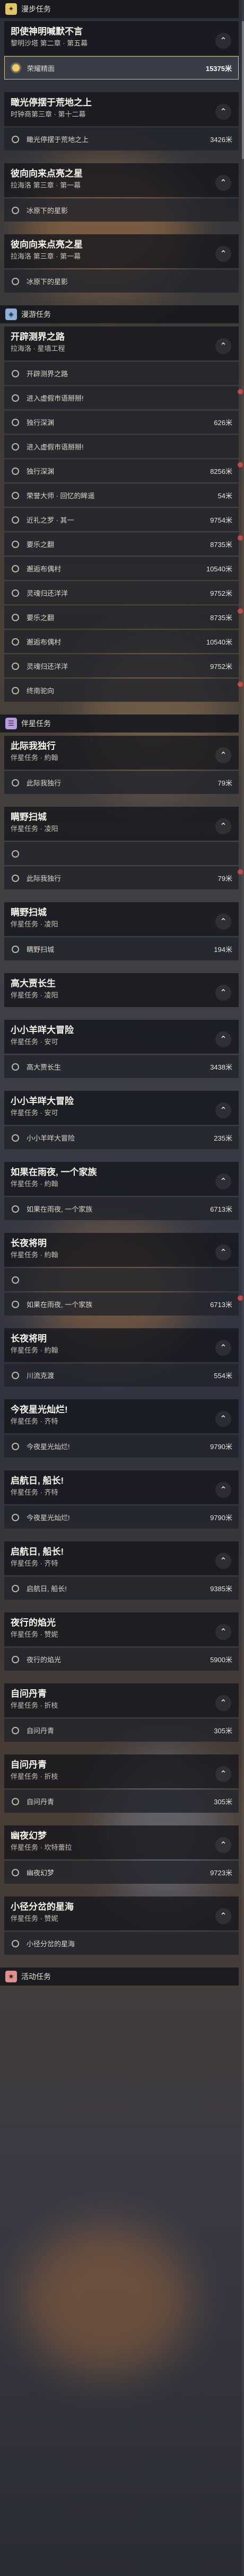  Describe the element at coordinates (47, 32) in the screenshot. I see `quest-title: 即使神明喊默不言` at that location.